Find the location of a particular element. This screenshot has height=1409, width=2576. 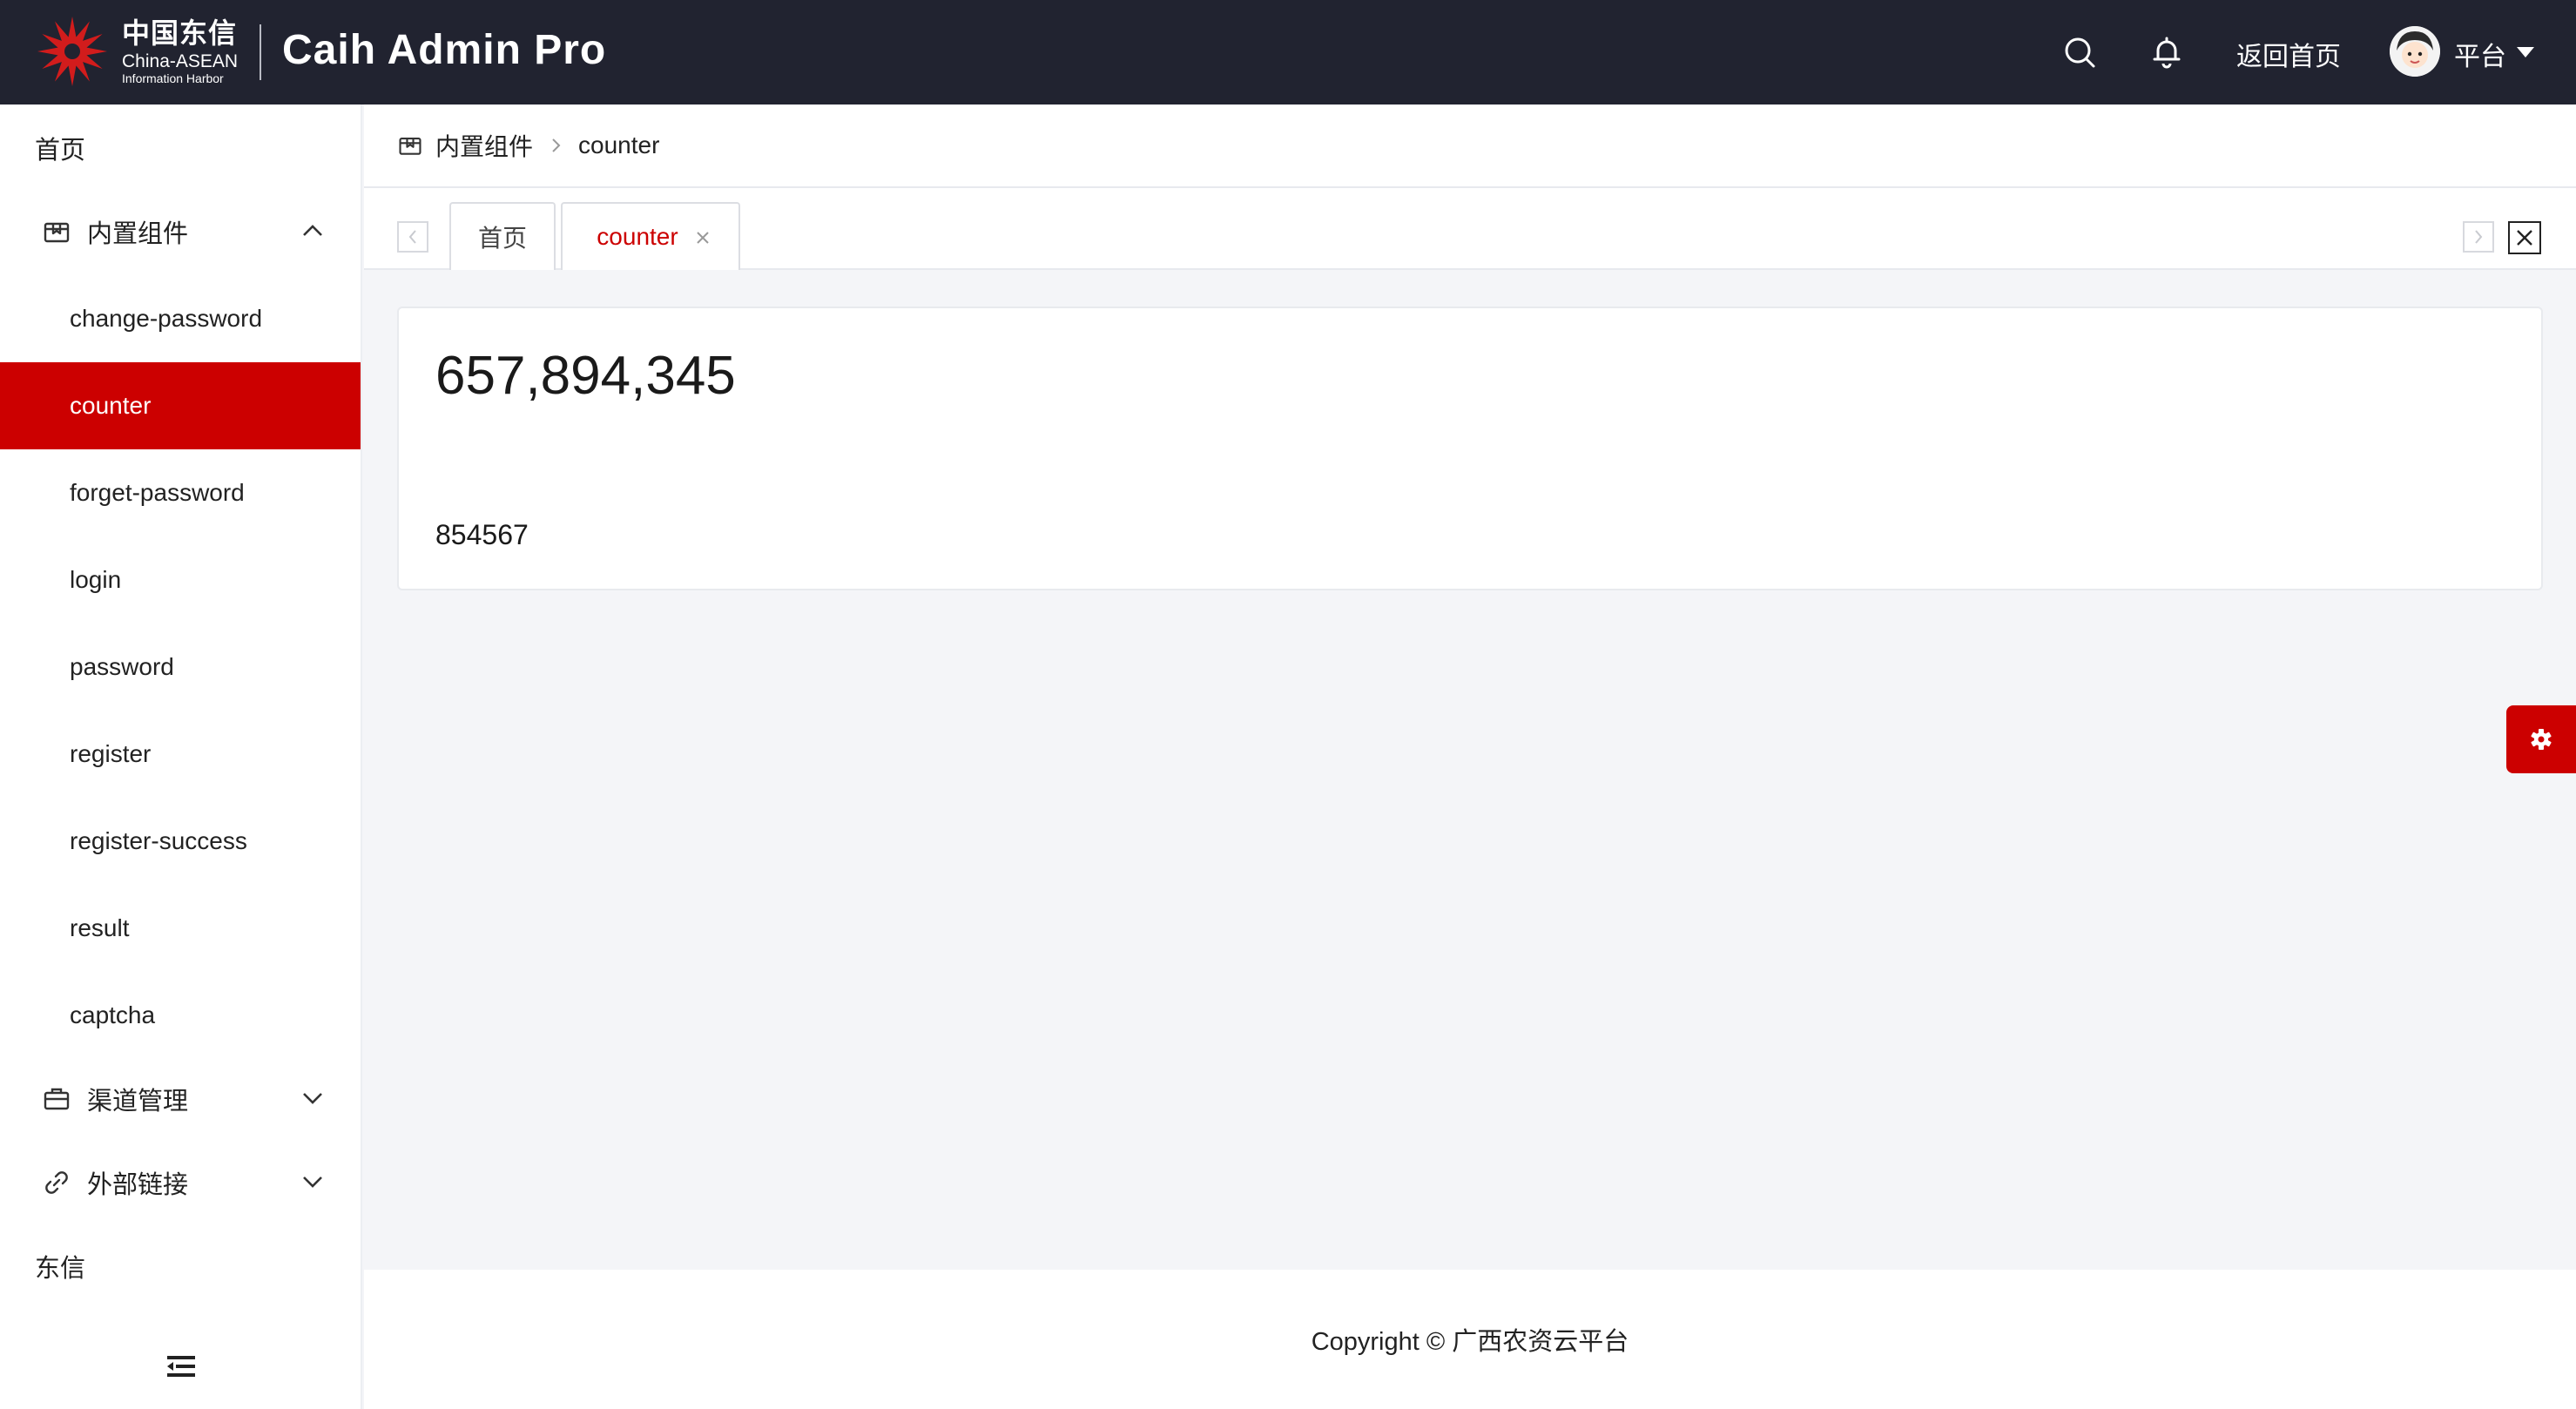

sidebar-item-label: forget-password is located at coordinates (157, 492).